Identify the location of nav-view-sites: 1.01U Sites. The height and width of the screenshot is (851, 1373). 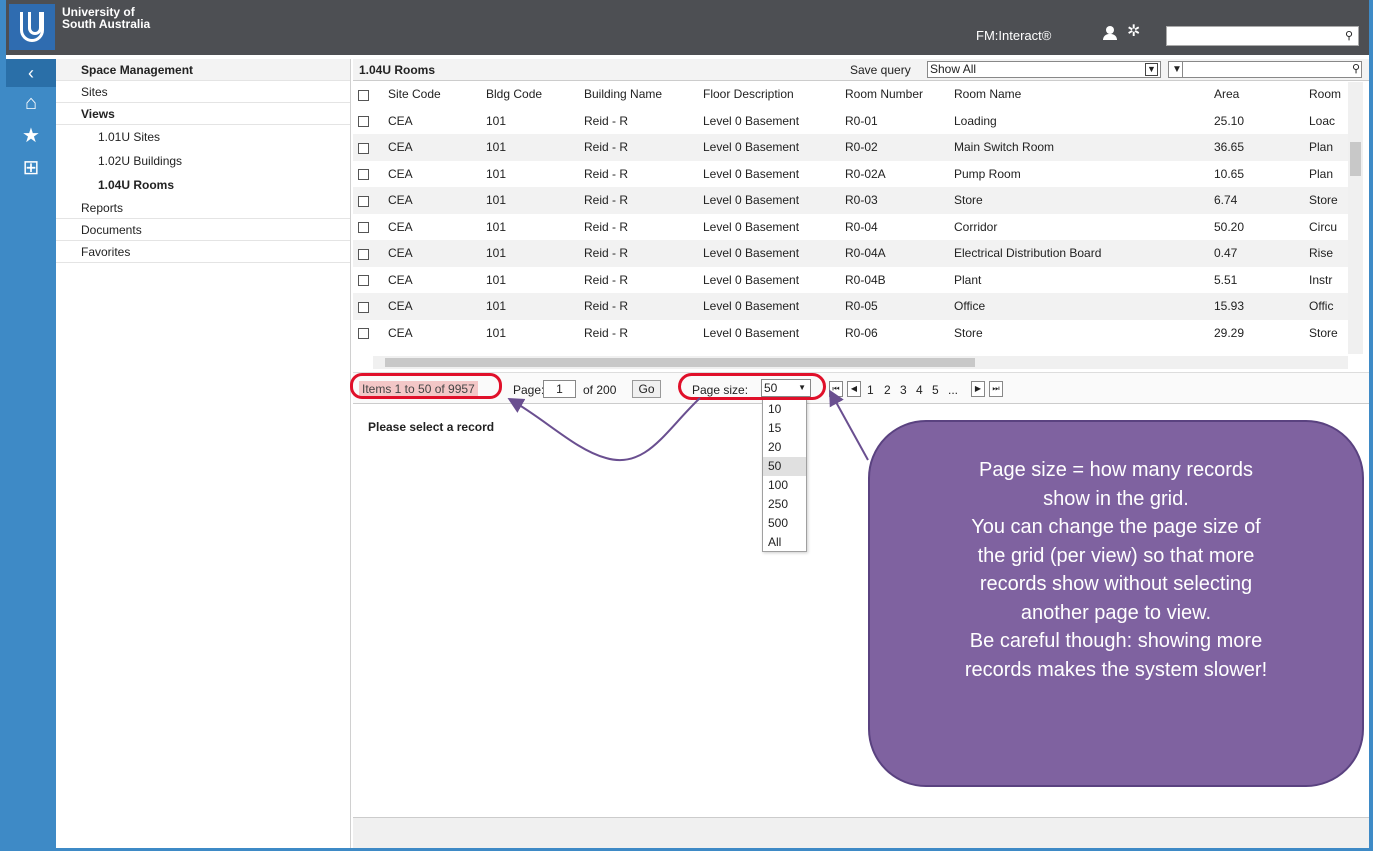
(203, 137).